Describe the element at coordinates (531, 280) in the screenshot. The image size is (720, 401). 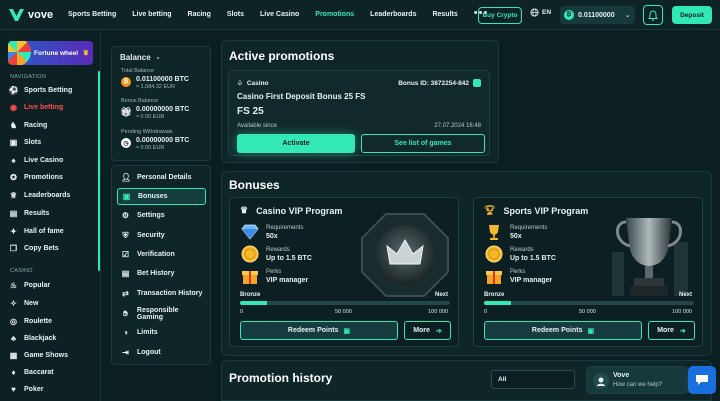
I see `perks-value: VIP manager` at that location.